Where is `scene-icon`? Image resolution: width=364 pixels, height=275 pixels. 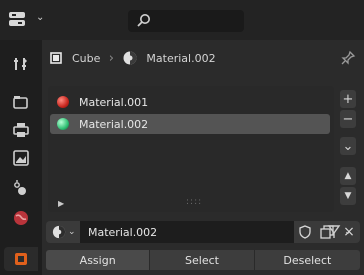
scene-icon is located at coordinates (20, 187).